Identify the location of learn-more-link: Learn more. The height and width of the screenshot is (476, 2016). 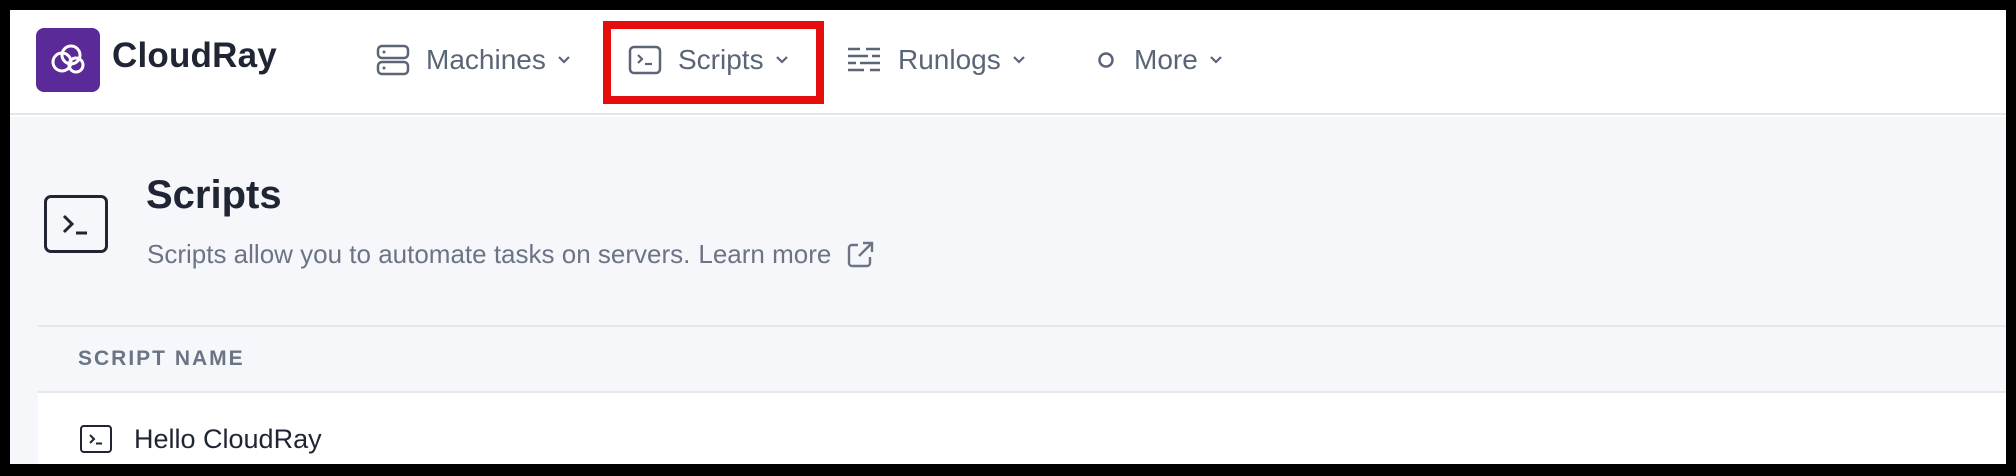
(786, 254).